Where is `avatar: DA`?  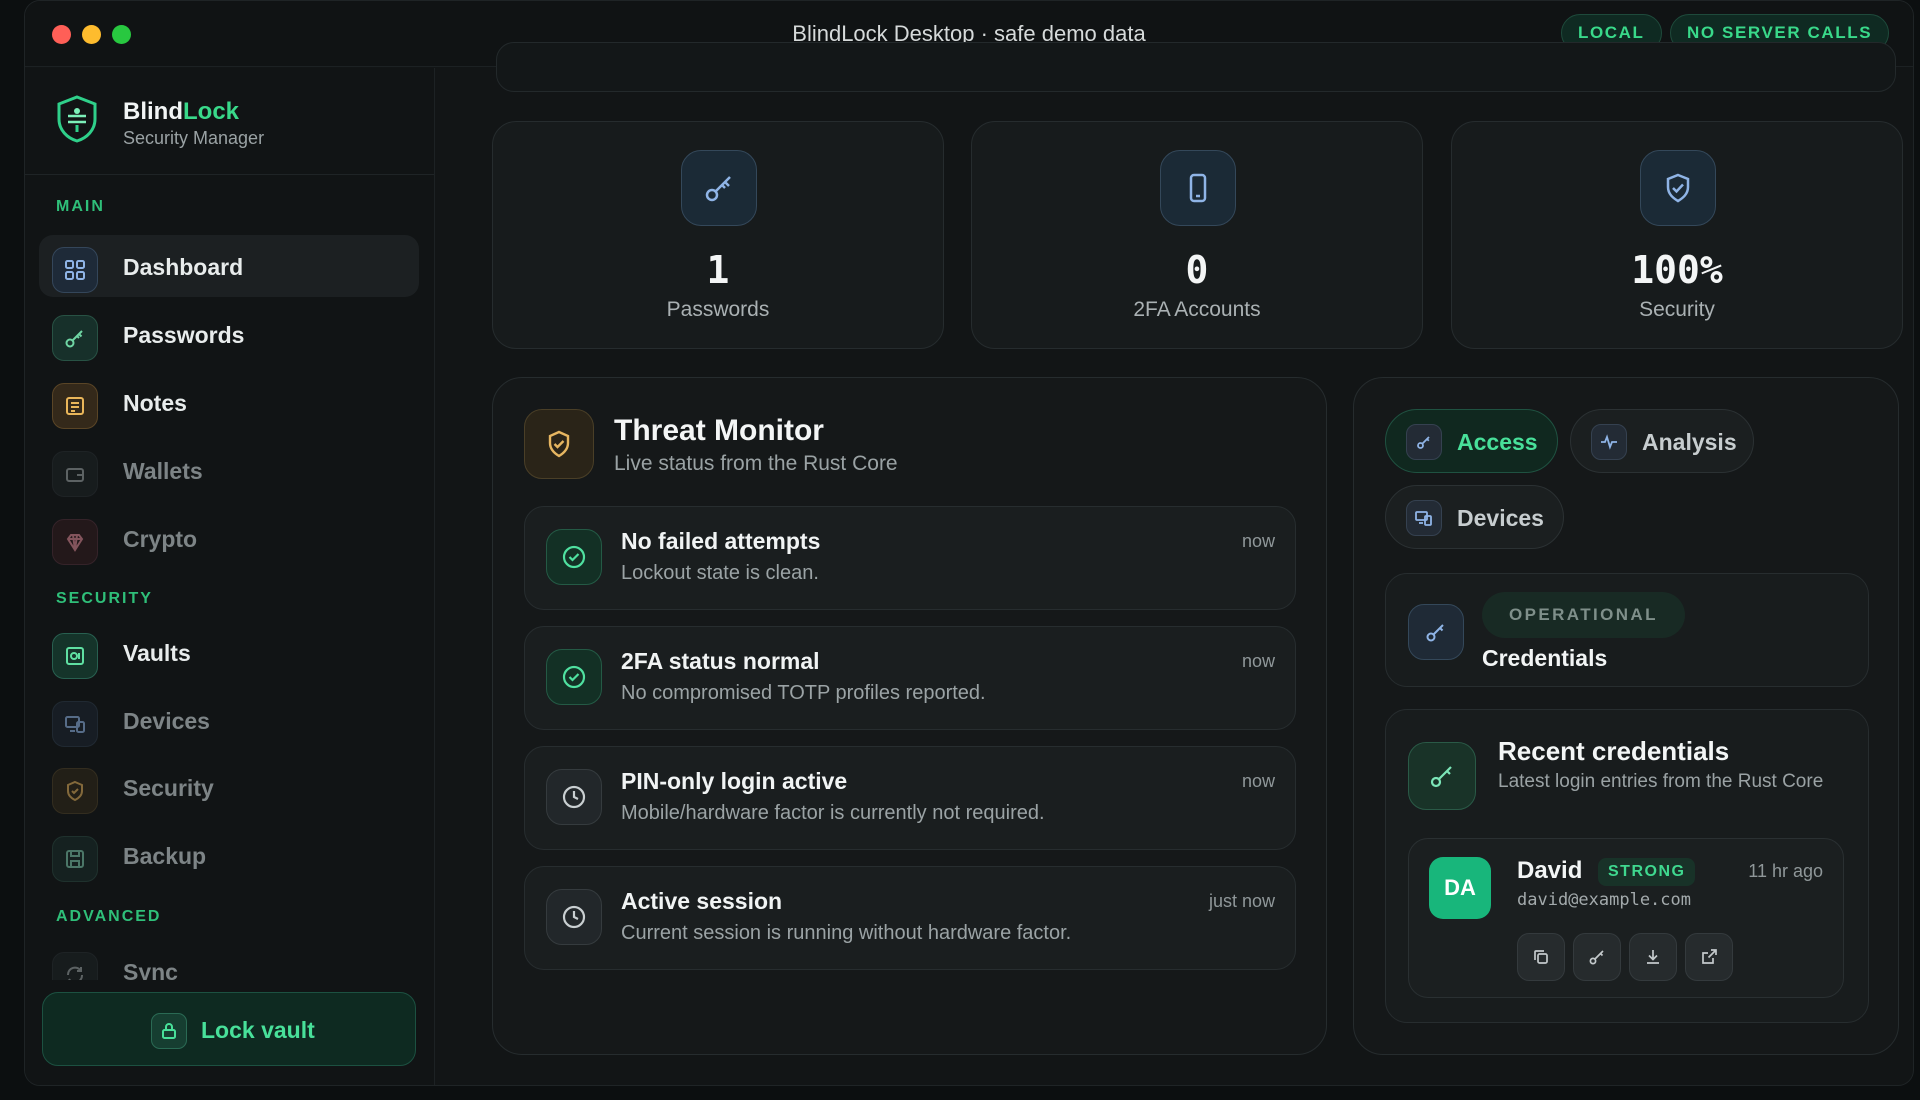 avatar: DA is located at coordinates (1460, 888).